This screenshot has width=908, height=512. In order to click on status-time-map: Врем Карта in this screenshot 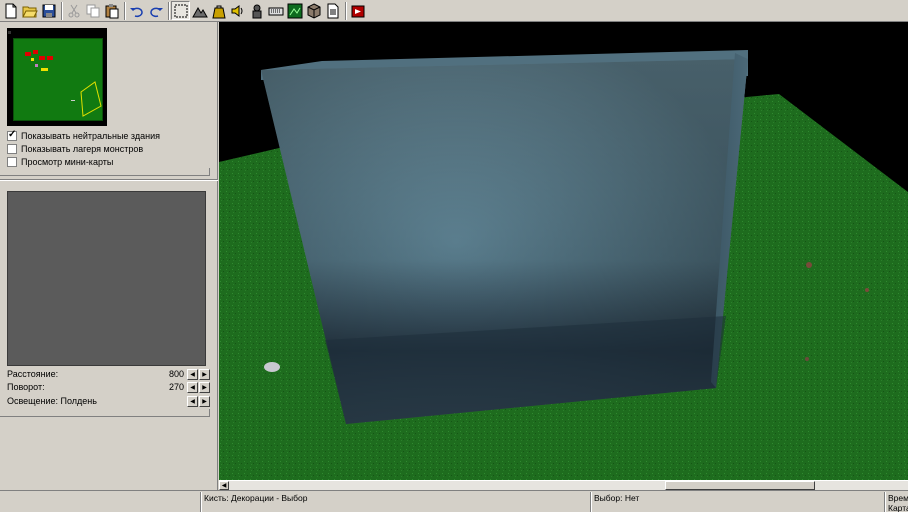, I will do `click(896, 502)`.